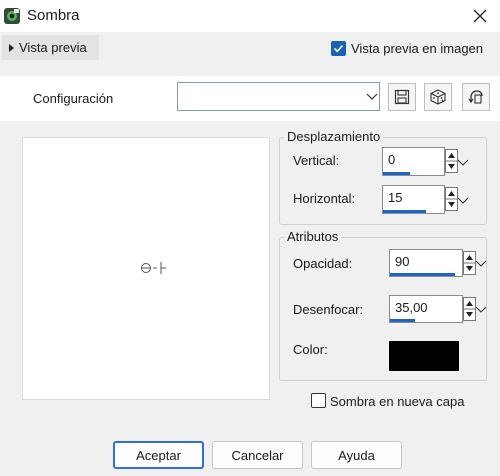 The height and width of the screenshot is (476, 500). Describe the element at coordinates (310, 349) in the screenshot. I see `color-label: Color:` at that location.